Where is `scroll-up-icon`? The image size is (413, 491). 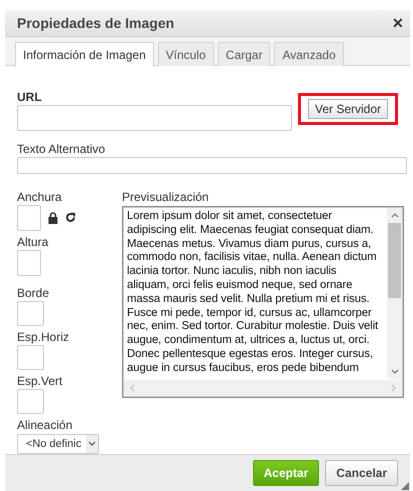 scroll-up-icon is located at coordinates (395, 216).